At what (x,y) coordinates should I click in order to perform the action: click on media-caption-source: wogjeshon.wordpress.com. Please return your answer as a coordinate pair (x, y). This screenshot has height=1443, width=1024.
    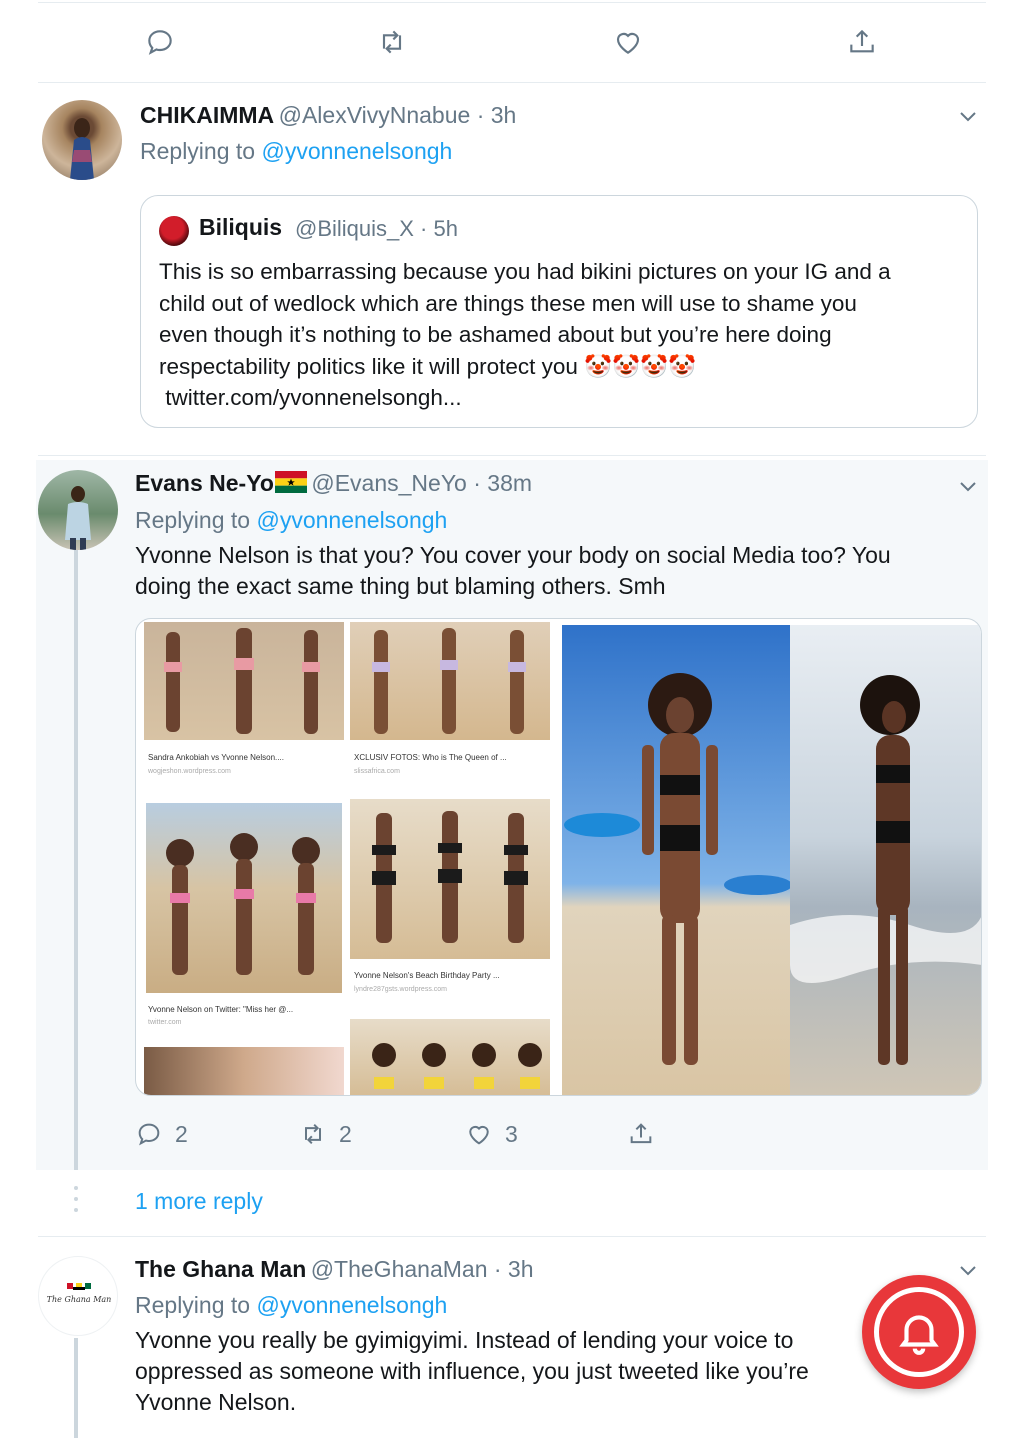
    Looking at the image, I should click on (189, 771).